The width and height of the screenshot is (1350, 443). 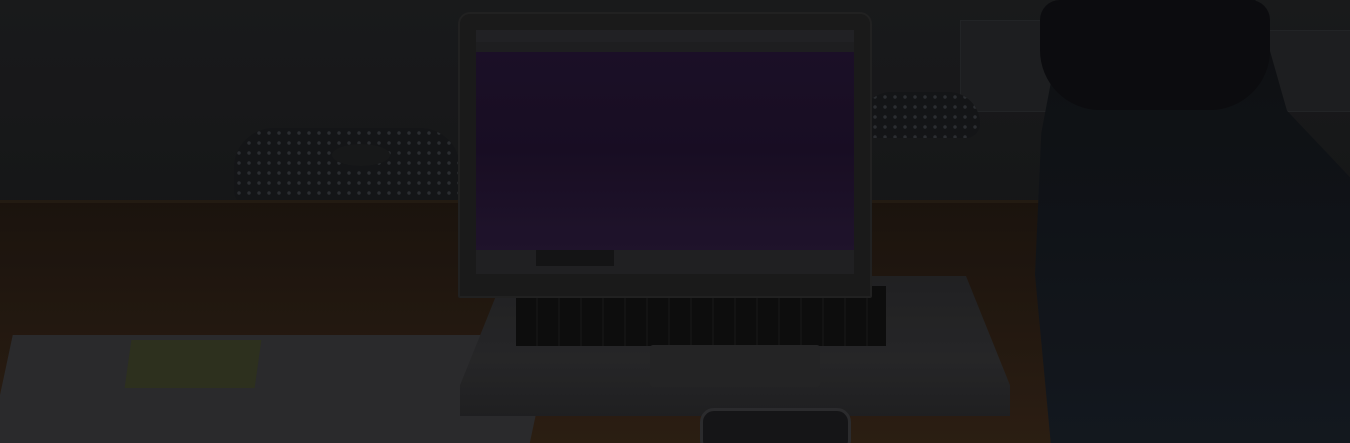 What do you see at coordinates (920, 115) in the screenshot?
I see `chair-back-right` at bounding box center [920, 115].